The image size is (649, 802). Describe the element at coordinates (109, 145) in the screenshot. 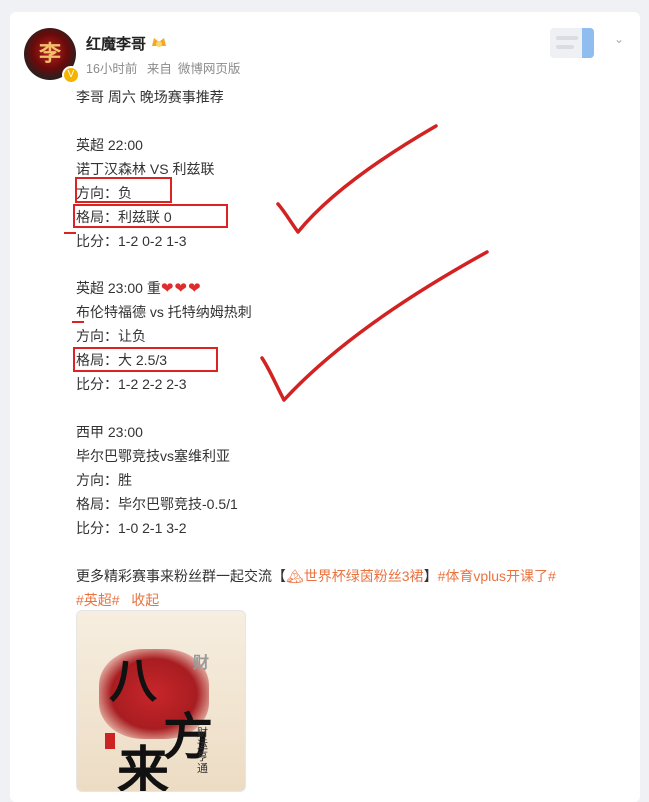

I see `match-1-league-time: 英超 22:00` at that location.